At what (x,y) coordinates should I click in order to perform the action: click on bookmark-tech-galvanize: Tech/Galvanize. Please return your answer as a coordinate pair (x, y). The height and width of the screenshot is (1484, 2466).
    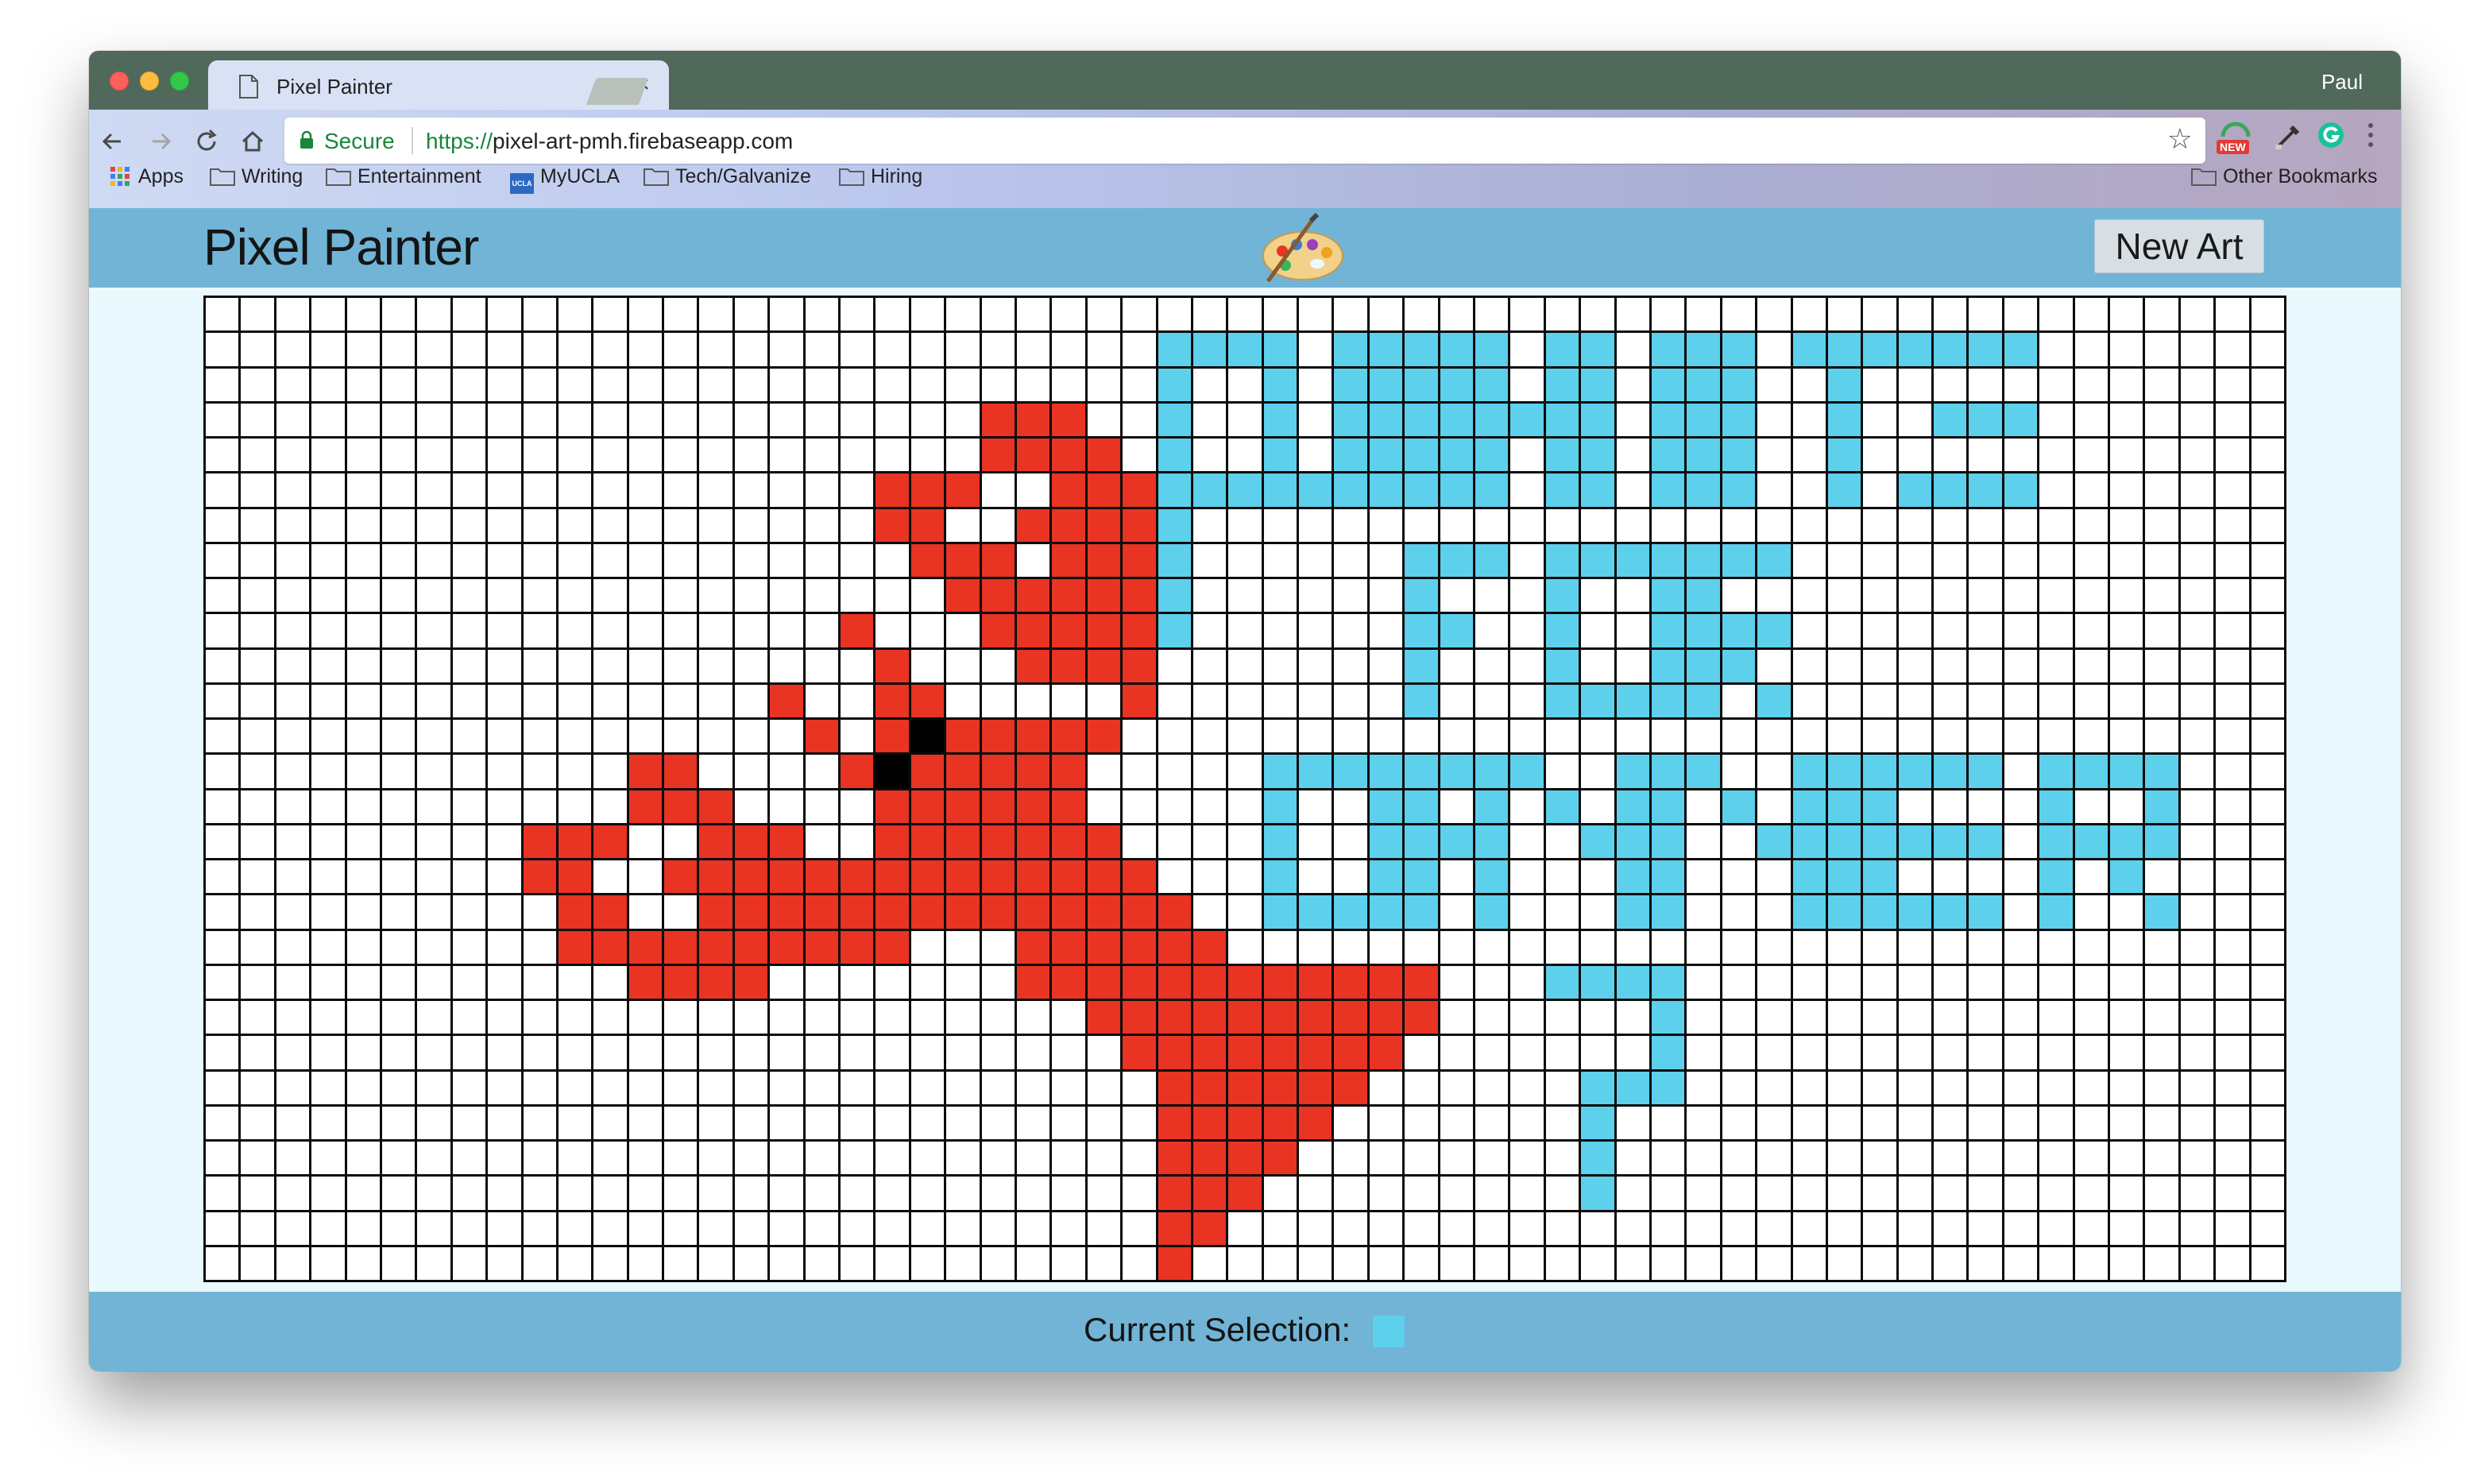
    Looking at the image, I should click on (727, 176).